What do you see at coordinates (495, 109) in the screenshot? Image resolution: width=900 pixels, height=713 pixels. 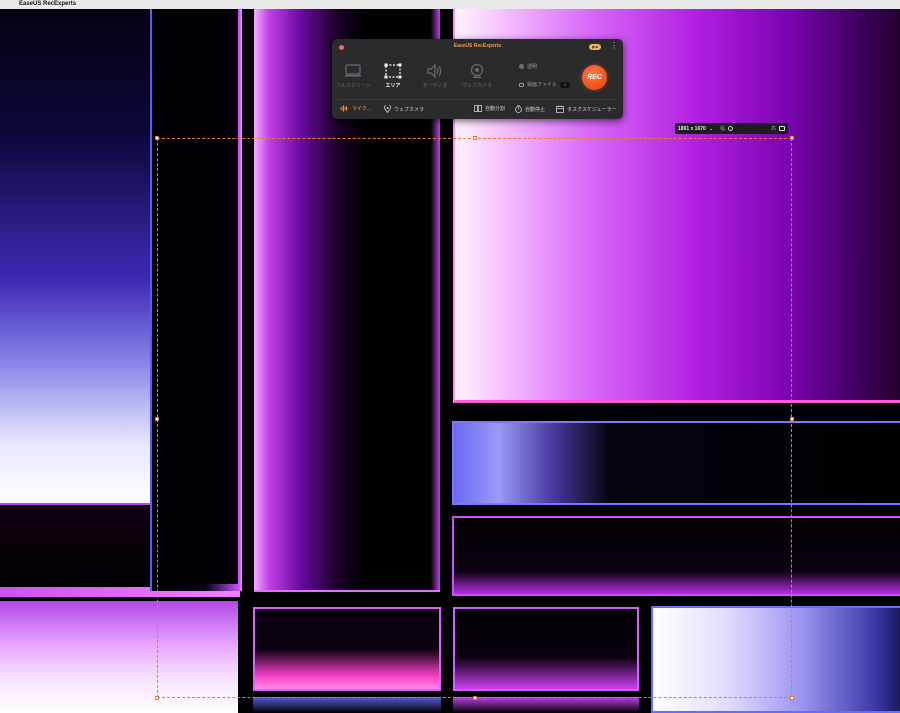 I see `toolbar-label: 自動分割` at bounding box center [495, 109].